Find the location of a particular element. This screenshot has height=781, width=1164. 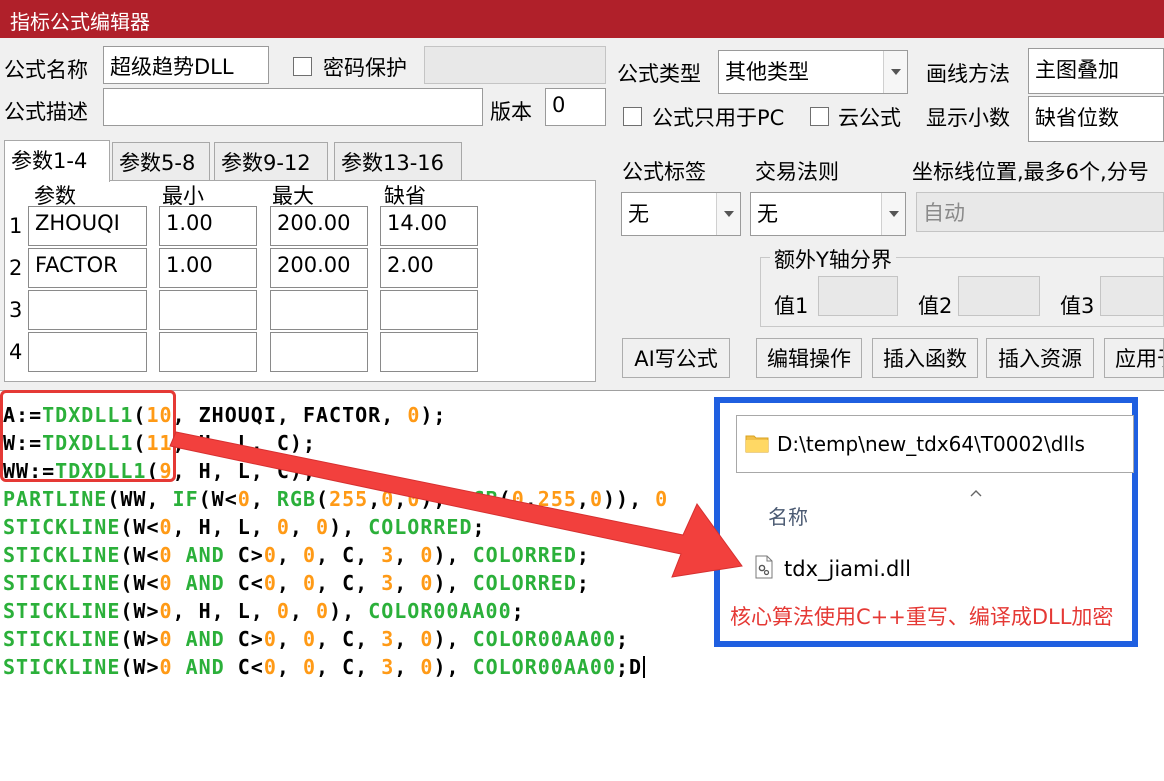

param-name-field: FACTOR is located at coordinates (87, 268).